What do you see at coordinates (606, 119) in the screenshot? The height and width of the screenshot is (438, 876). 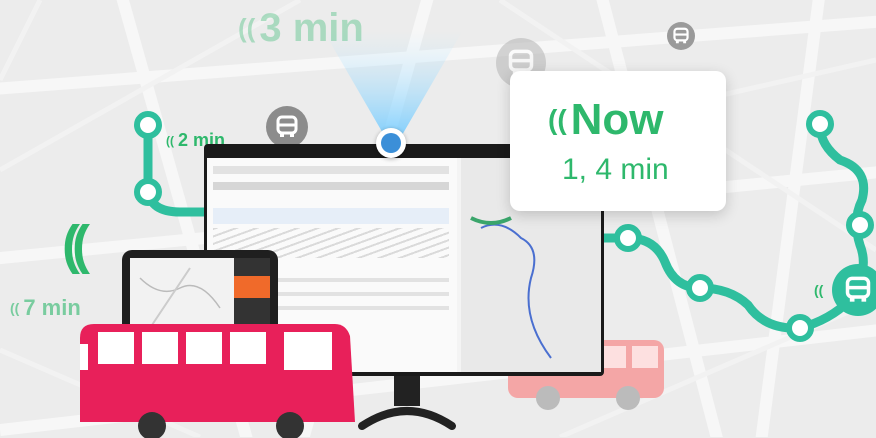 I see `popup-primary: (( Now` at bounding box center [606, 119].